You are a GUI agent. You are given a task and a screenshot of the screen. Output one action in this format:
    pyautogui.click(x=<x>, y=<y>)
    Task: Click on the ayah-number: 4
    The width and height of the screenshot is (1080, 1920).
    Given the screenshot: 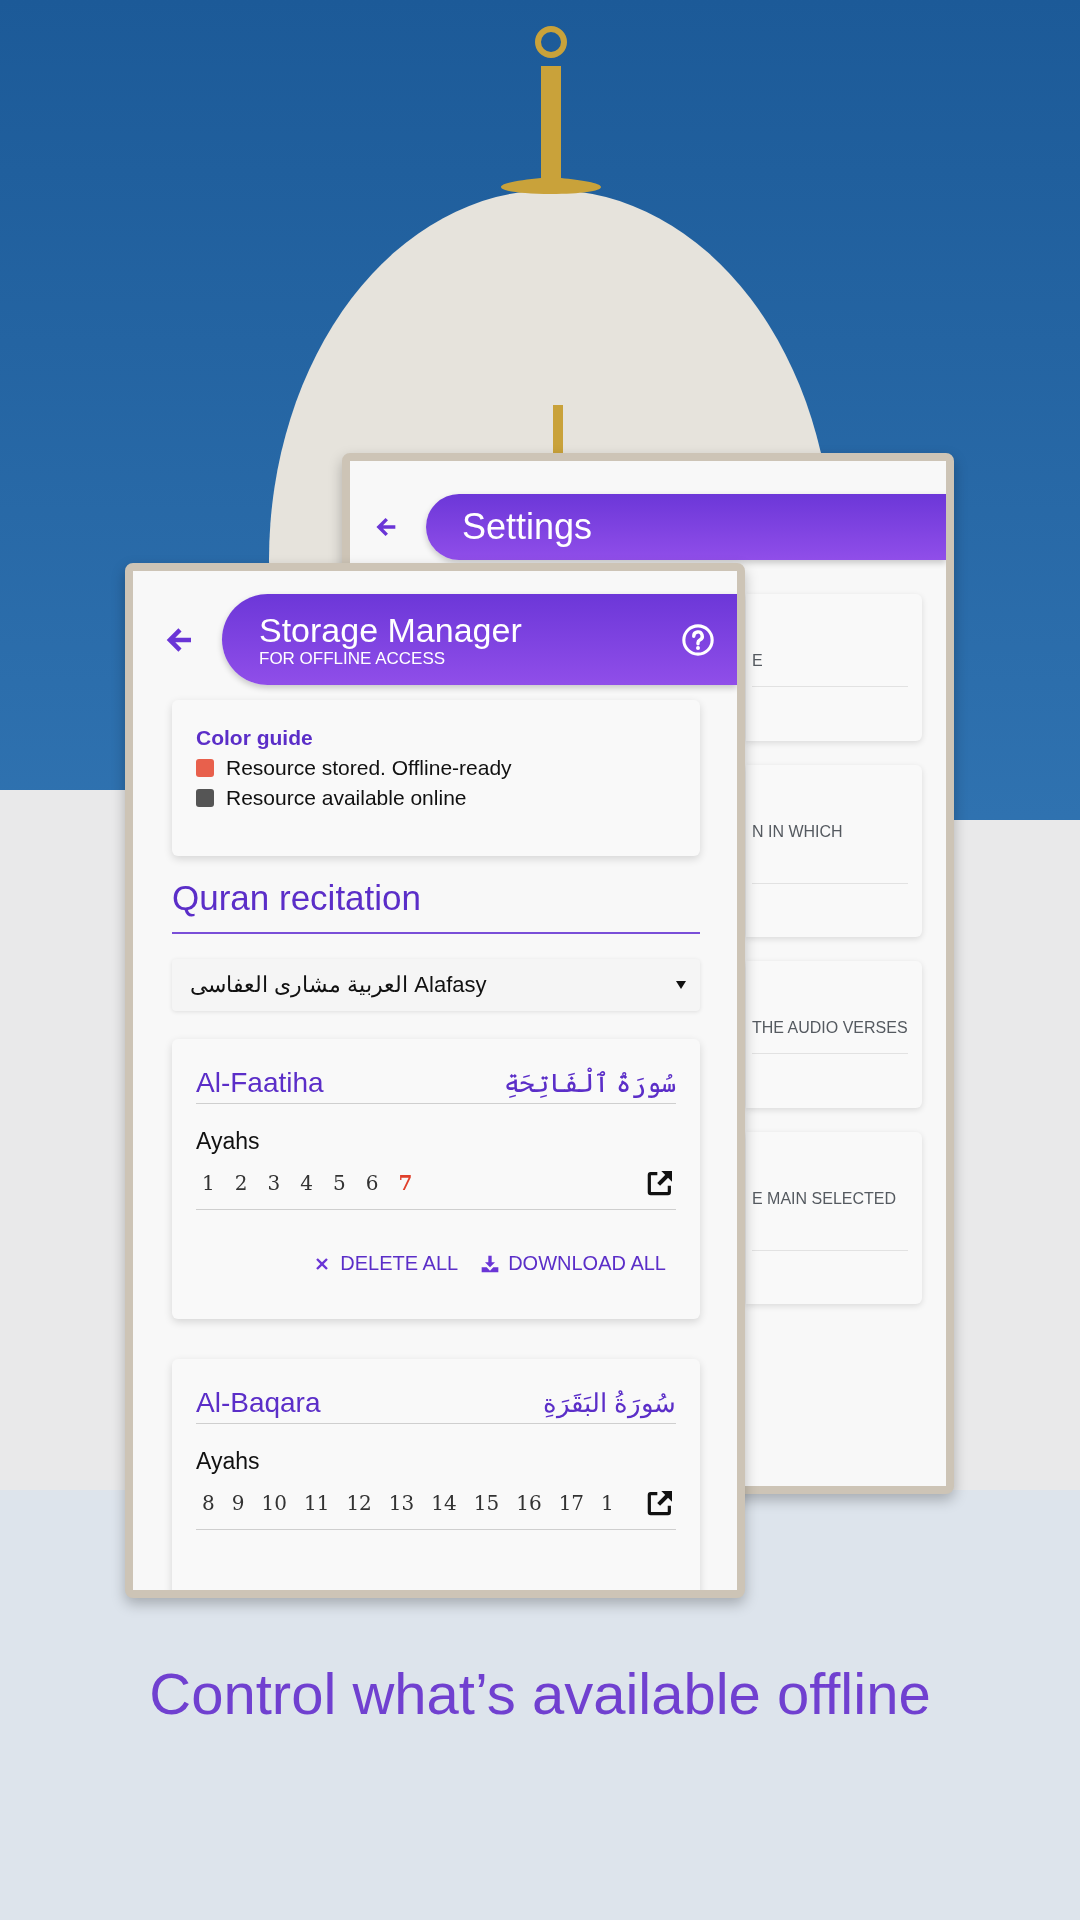 What is the action you would take?
    pyautogui.click(x=306, y=1183)
    